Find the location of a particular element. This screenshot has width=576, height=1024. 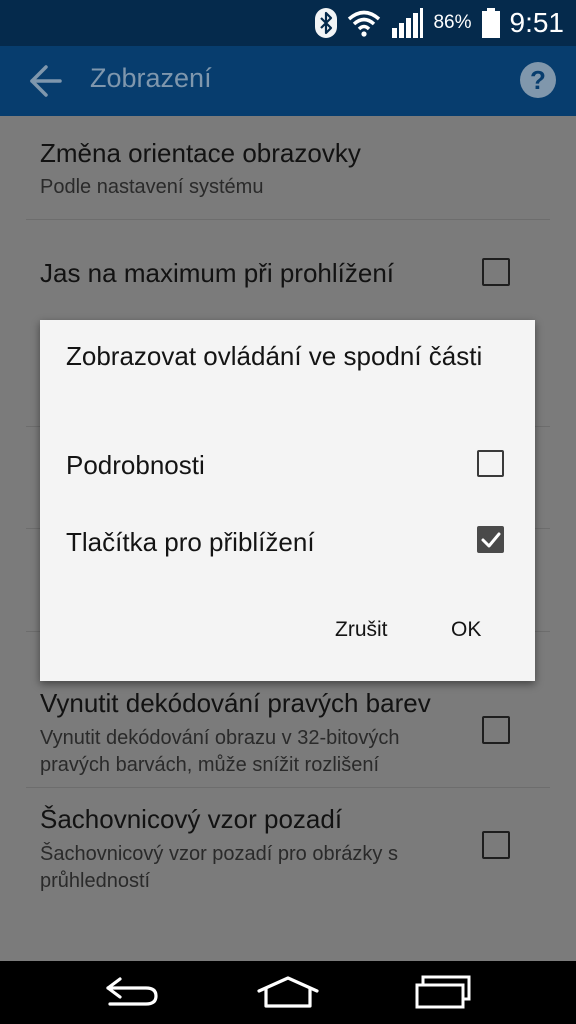

pref-summary: Podle nastavení systému is located at coordinates (152, 187).